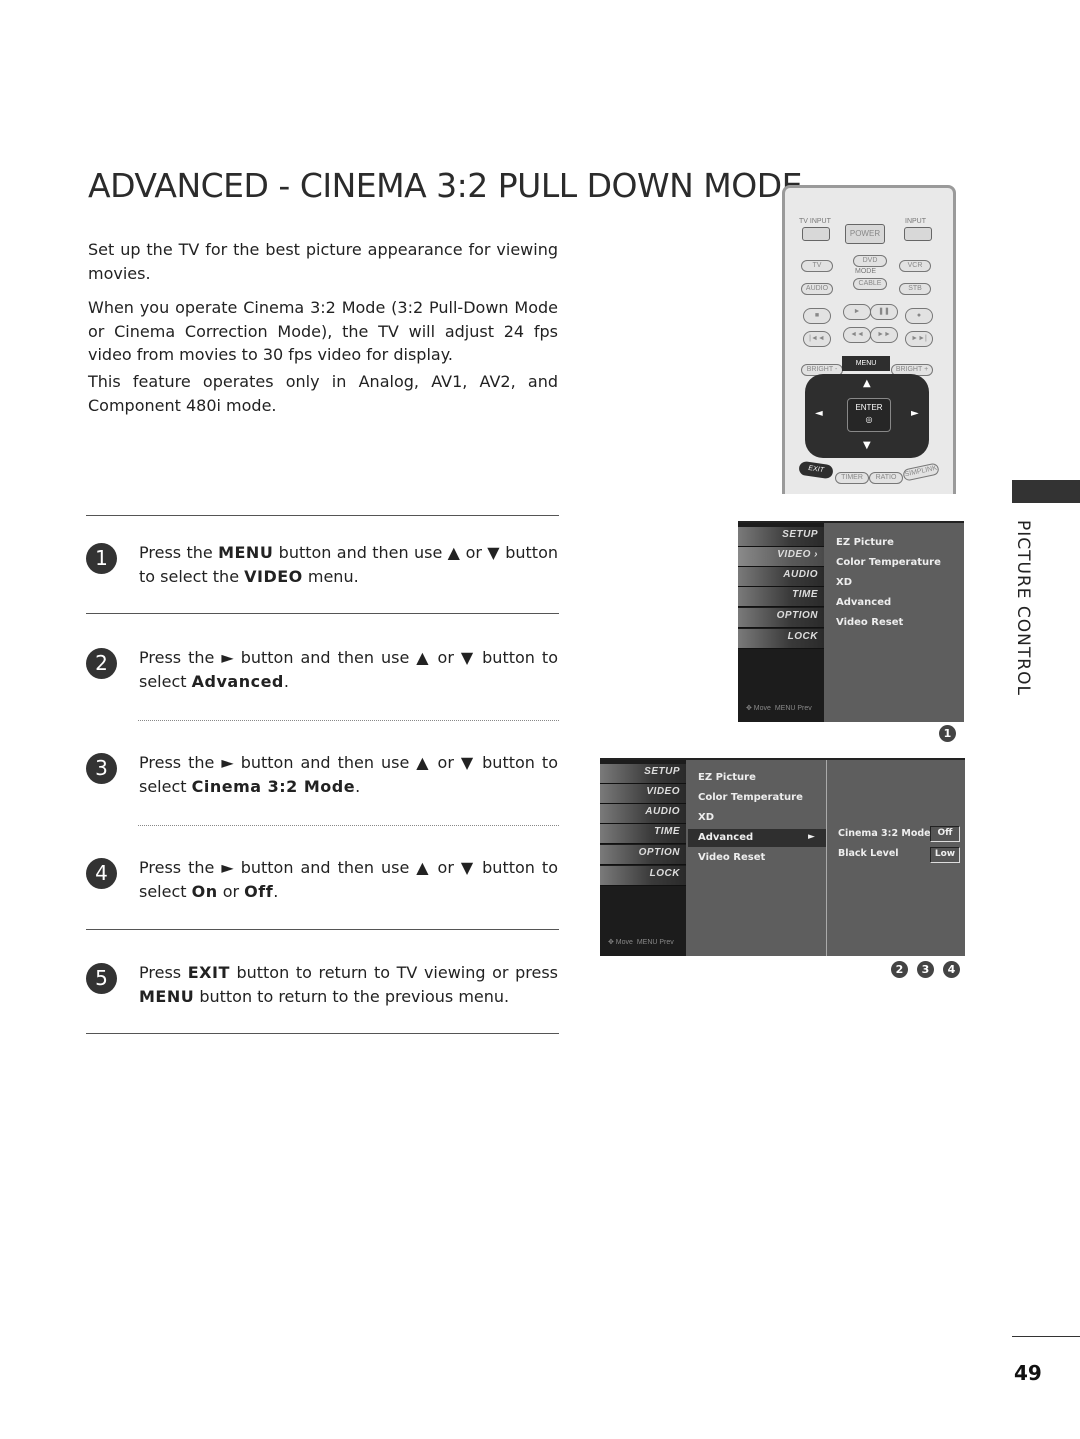 This screenshot has height=1439, width=1080. Describe the element at coordinates (915, 289) in the screenshot. I see `stb-mode-button: STB` at that location.